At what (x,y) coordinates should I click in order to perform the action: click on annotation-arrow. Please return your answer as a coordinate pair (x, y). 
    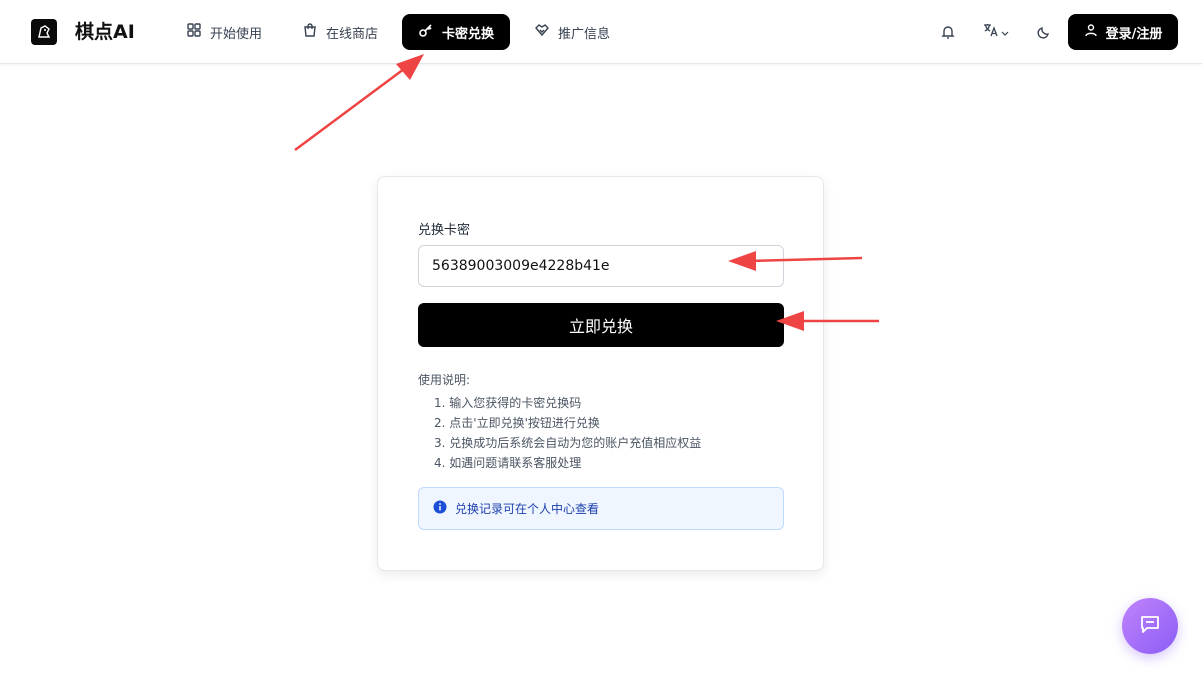
    Looking at the image, I should click on (359, 103).